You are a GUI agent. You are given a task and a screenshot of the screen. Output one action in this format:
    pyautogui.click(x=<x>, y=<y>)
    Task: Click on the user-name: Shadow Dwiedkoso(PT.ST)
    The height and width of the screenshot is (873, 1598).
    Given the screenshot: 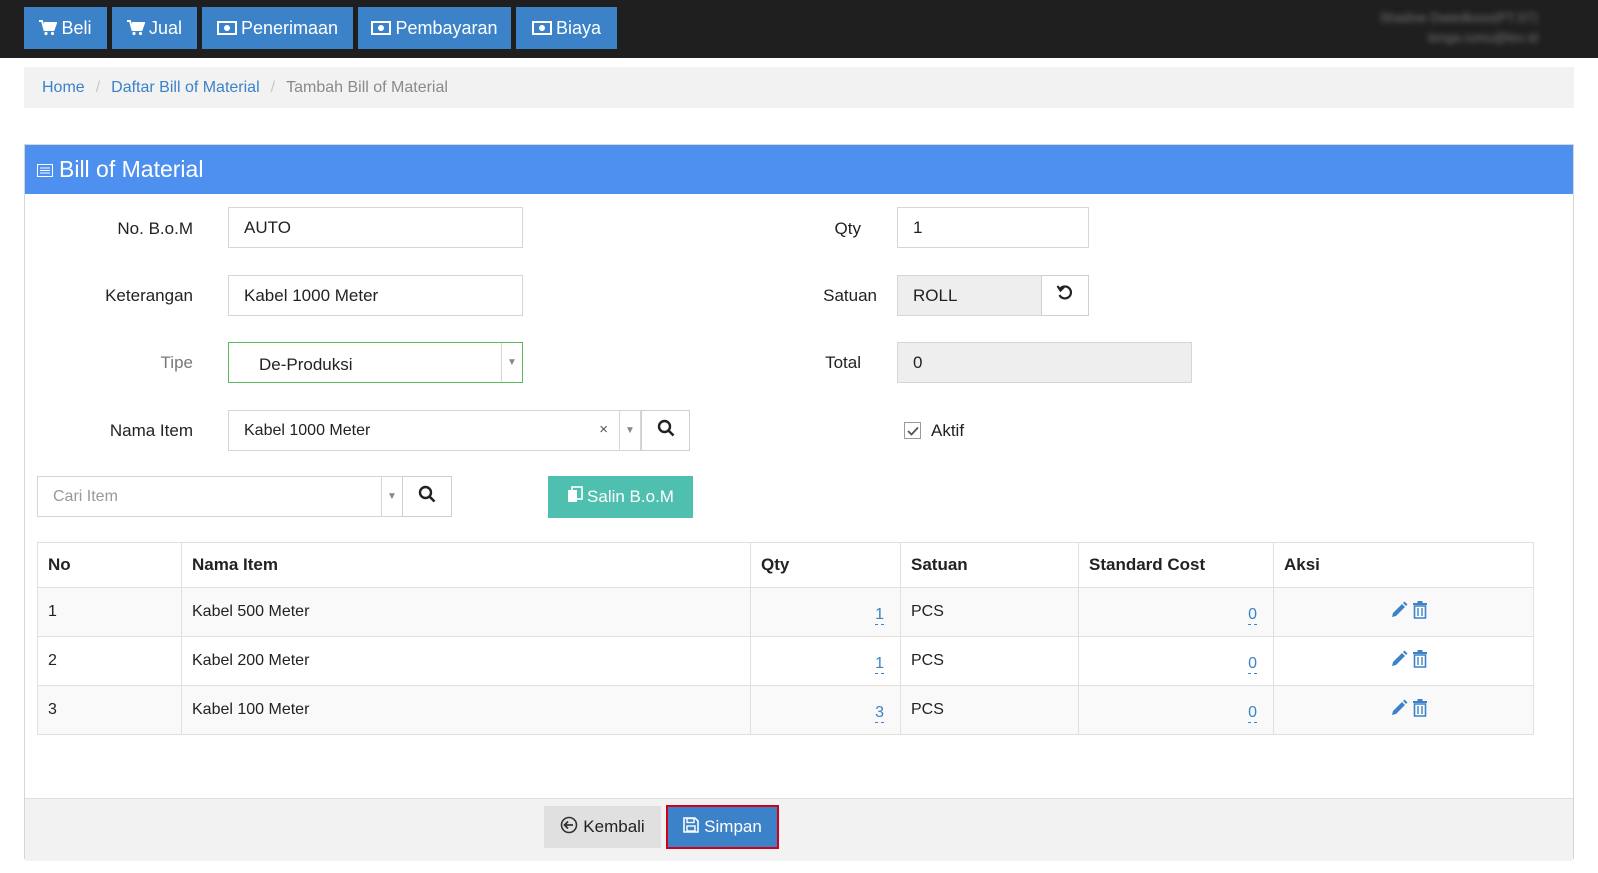 What is the action you would take?
    pyautogui.click(x=1458, y=17)
    